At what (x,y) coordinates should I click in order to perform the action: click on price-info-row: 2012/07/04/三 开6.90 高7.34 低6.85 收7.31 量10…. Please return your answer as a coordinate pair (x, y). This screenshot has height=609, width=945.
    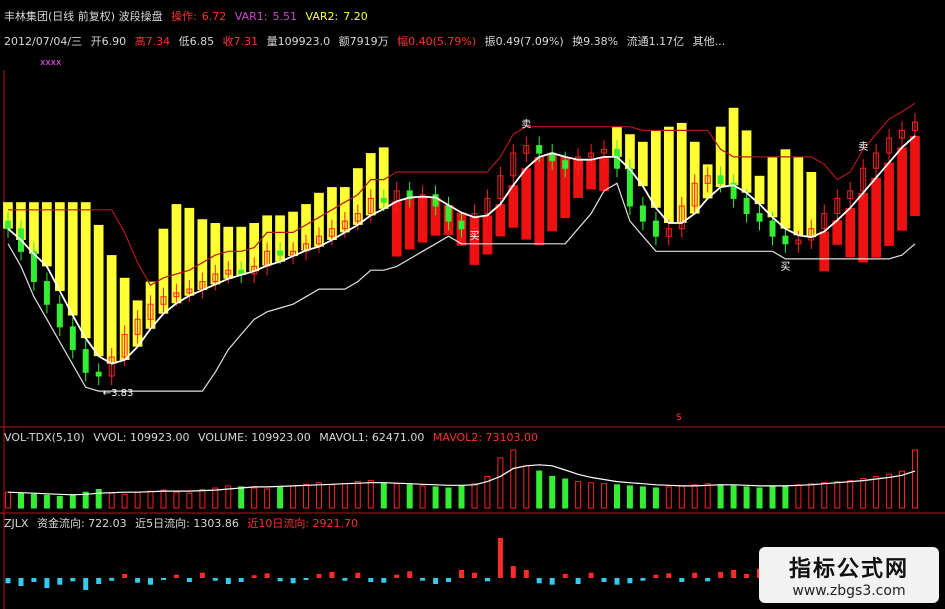
    Looking at the image, I should click on (367, 41).